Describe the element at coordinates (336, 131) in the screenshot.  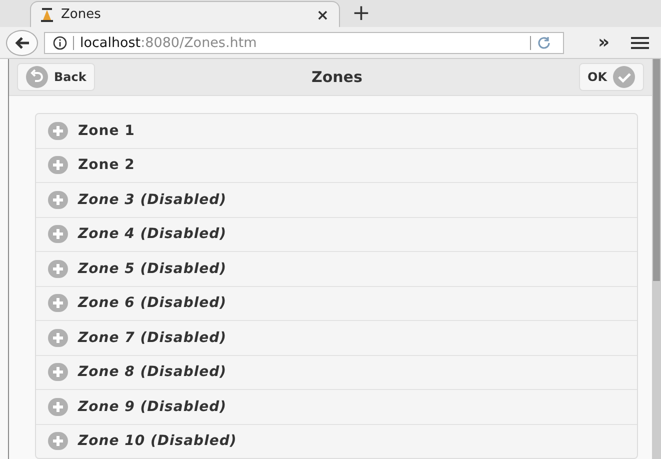
I see `zone-item: Zone 1` at that location.